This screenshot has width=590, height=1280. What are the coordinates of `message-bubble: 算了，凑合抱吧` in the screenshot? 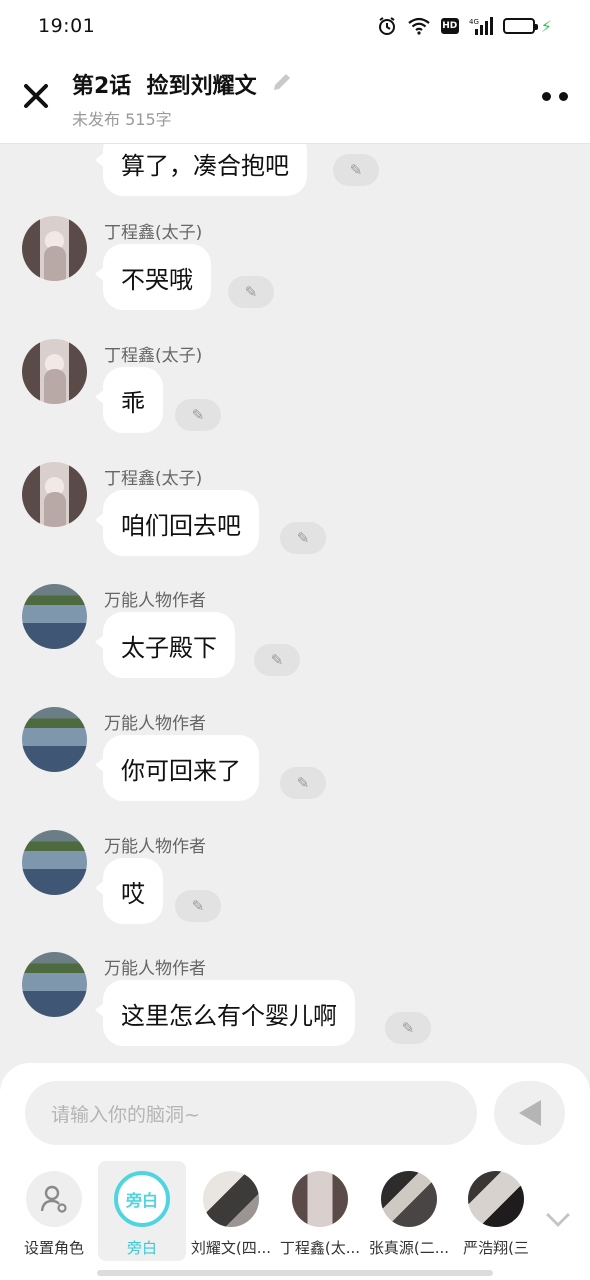 It's located at (201, 170).